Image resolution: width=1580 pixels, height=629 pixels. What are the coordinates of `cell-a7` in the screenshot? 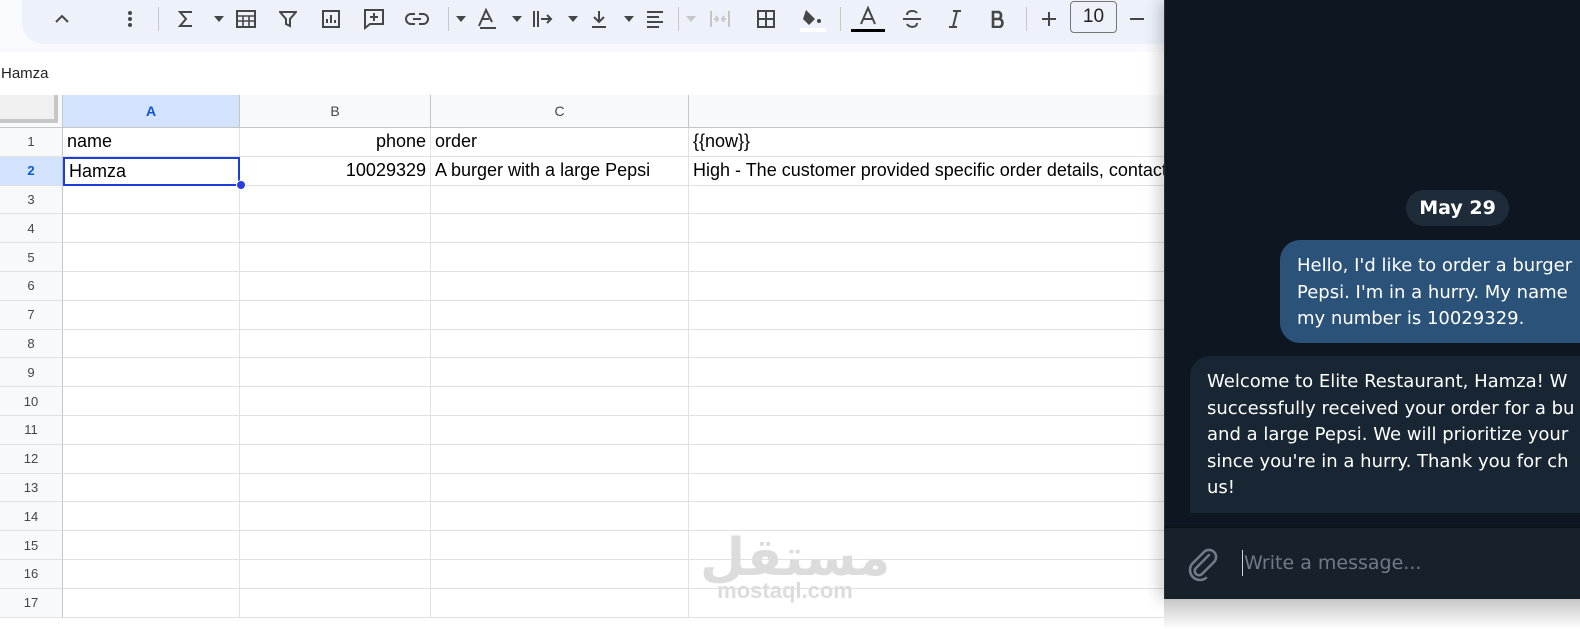 It's located at (151, 315).